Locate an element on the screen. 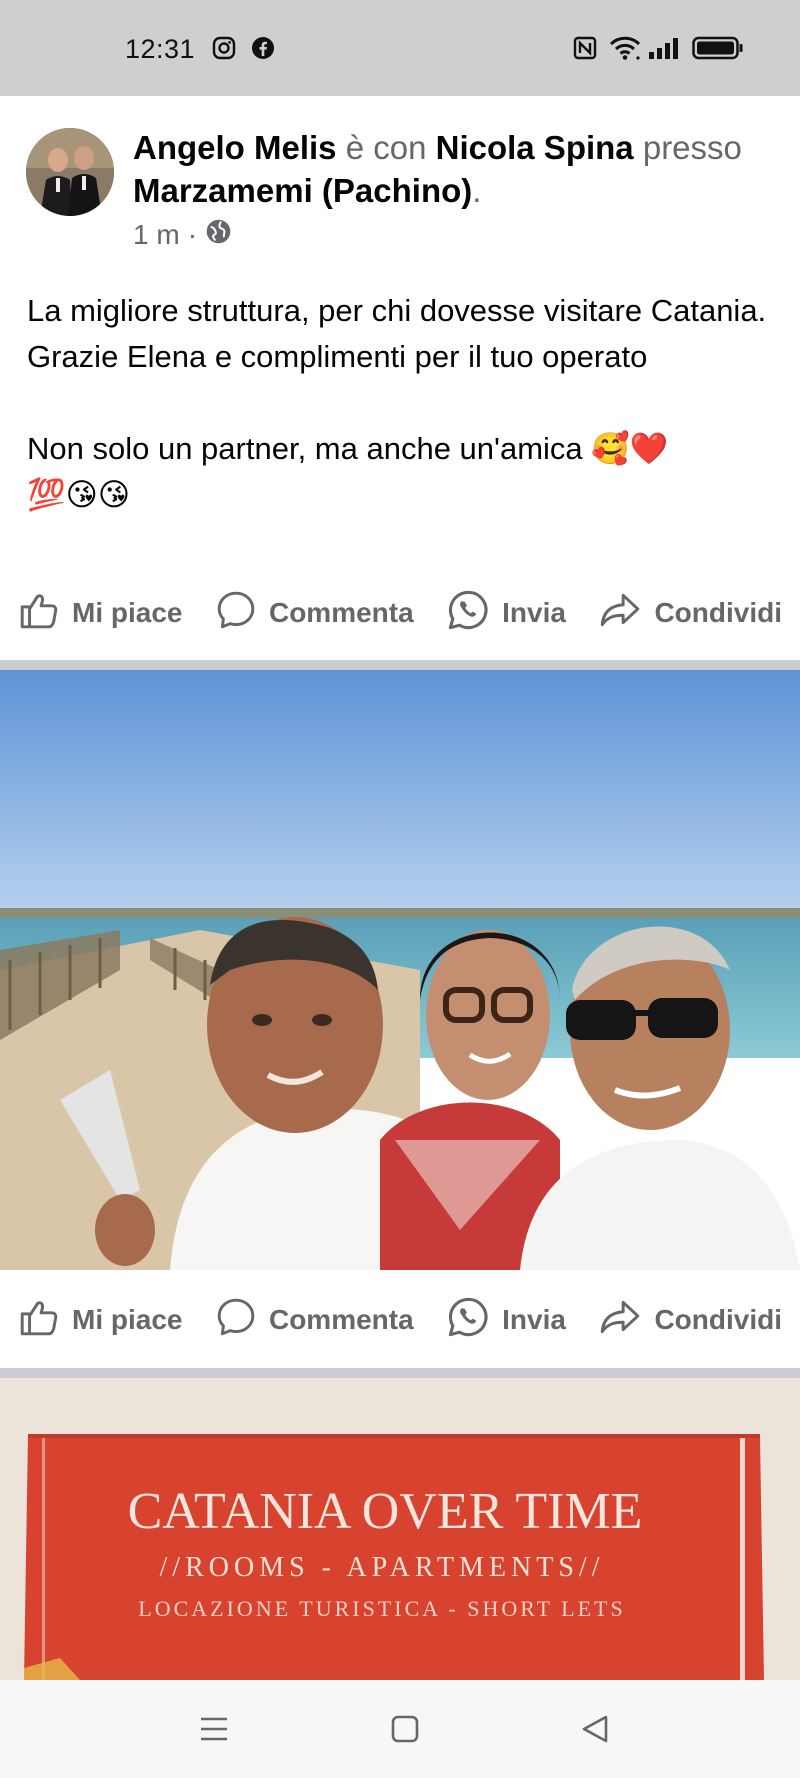 This screenshot has width=800, height=1778. system-nav-bar is located at coordinates (400, 1729).